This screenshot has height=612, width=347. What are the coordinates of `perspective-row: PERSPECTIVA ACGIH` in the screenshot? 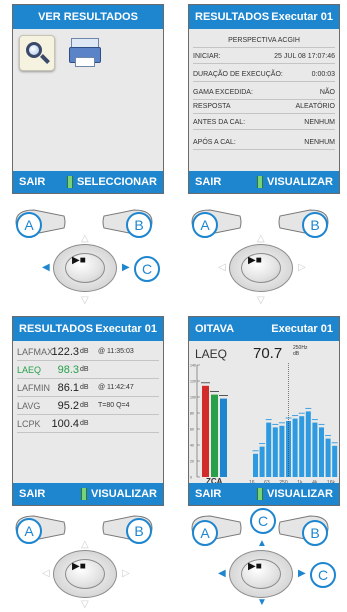 It's located at (264, 40).